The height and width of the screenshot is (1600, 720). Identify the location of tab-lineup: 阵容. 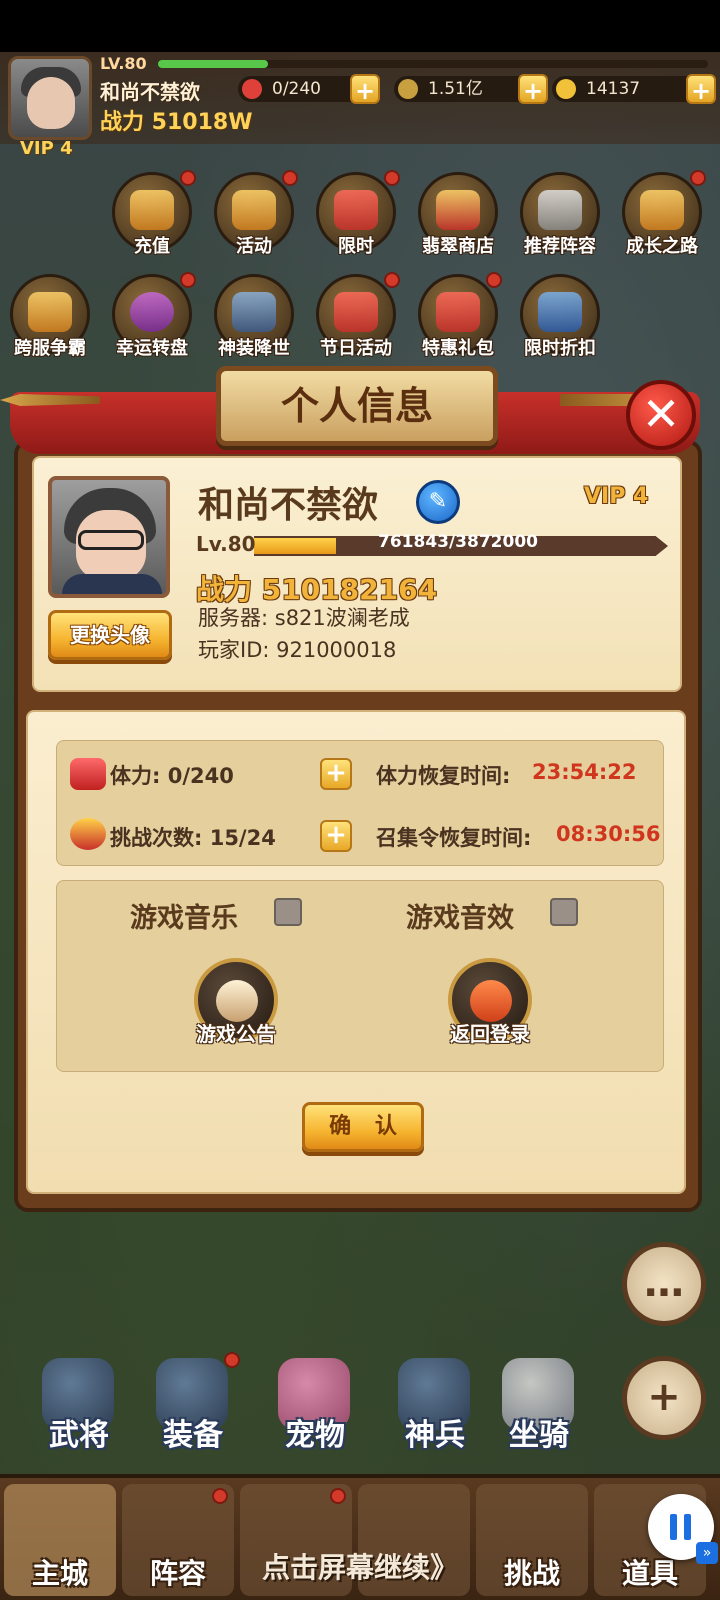
(178, 1540).